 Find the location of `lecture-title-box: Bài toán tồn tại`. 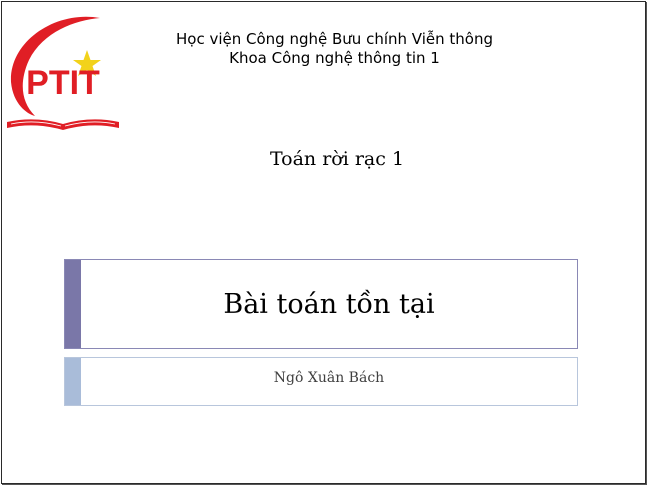

lecture-title-box: Bài toán tồn tại is located at coordinates (321, 304).